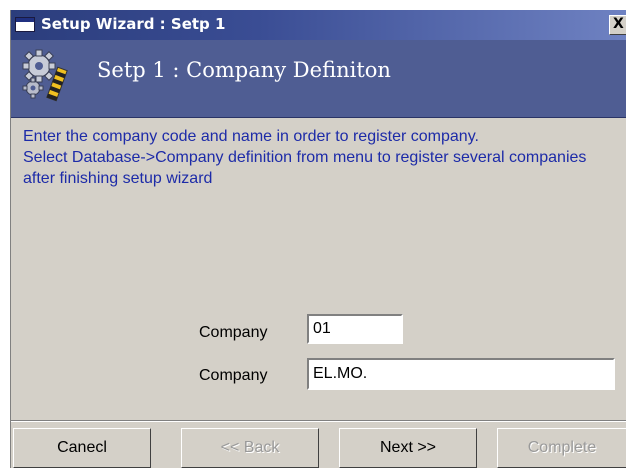 This screenshot has height=468, width=626. I want to click on title-bar: Setup Wizard : Setp 1 X, so click(318, 25).